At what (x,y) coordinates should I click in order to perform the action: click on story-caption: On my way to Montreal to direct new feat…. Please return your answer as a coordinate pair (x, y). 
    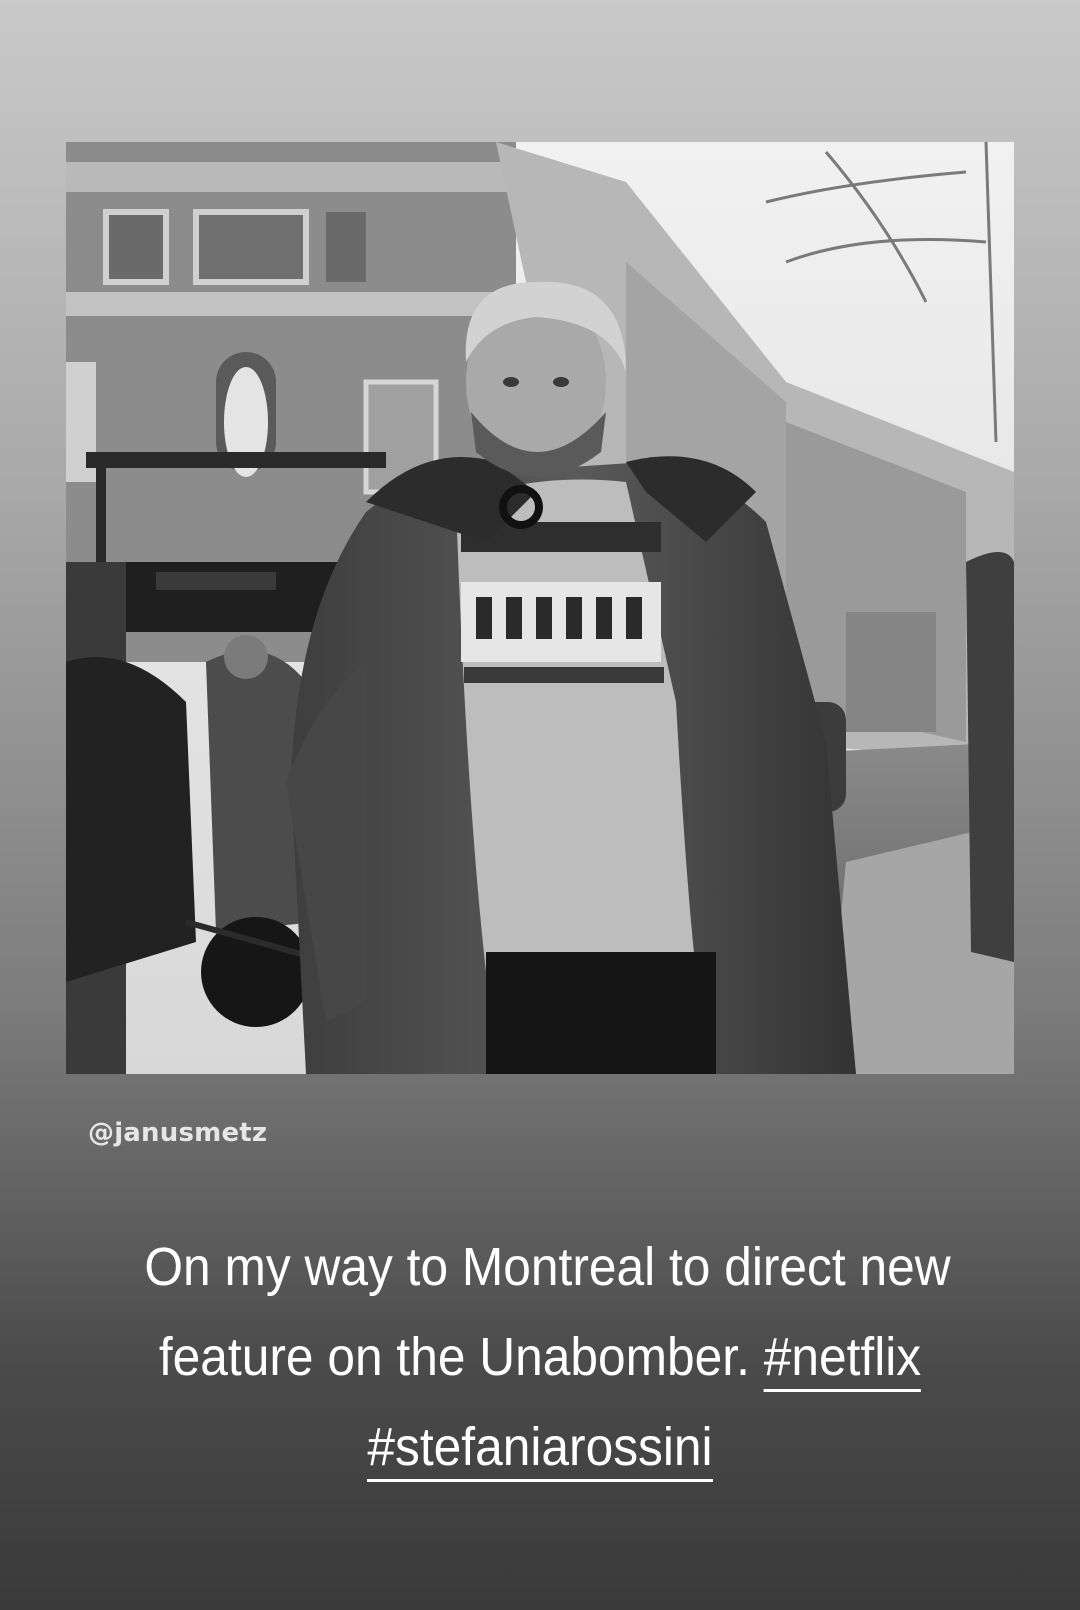
    Looking at the image, I should click on (547, 1357).